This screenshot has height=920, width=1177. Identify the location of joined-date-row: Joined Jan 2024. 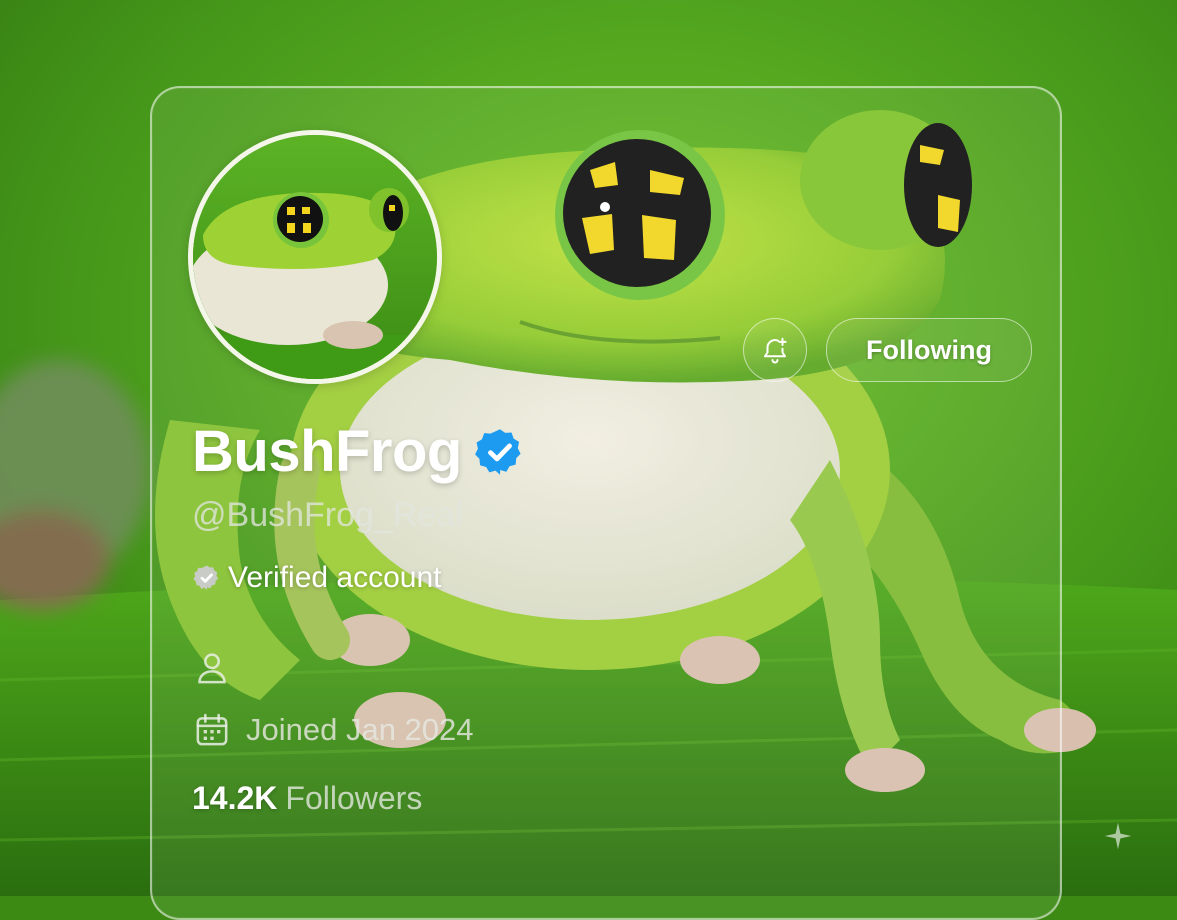
(333, 730).